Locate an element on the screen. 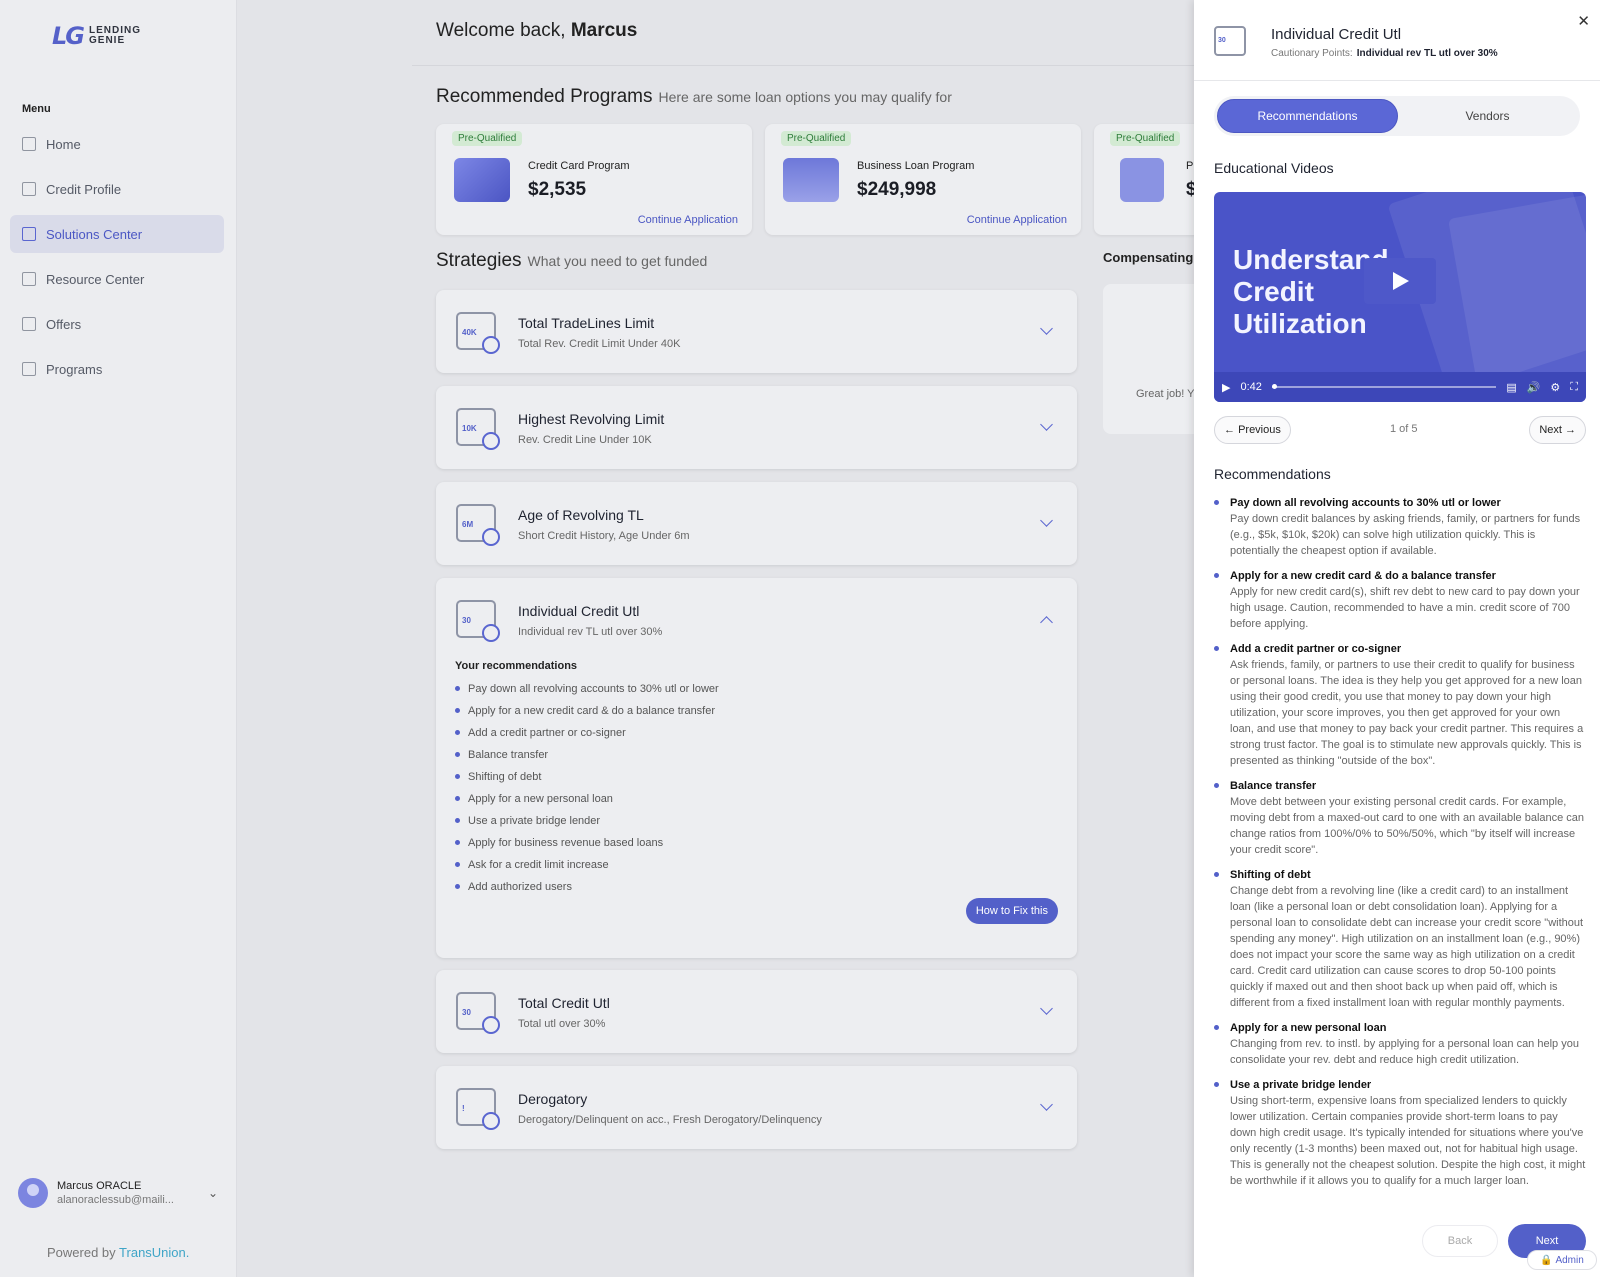 The image size is (1600, 1277). credit-card-icon is located at coordinates (482, 180).